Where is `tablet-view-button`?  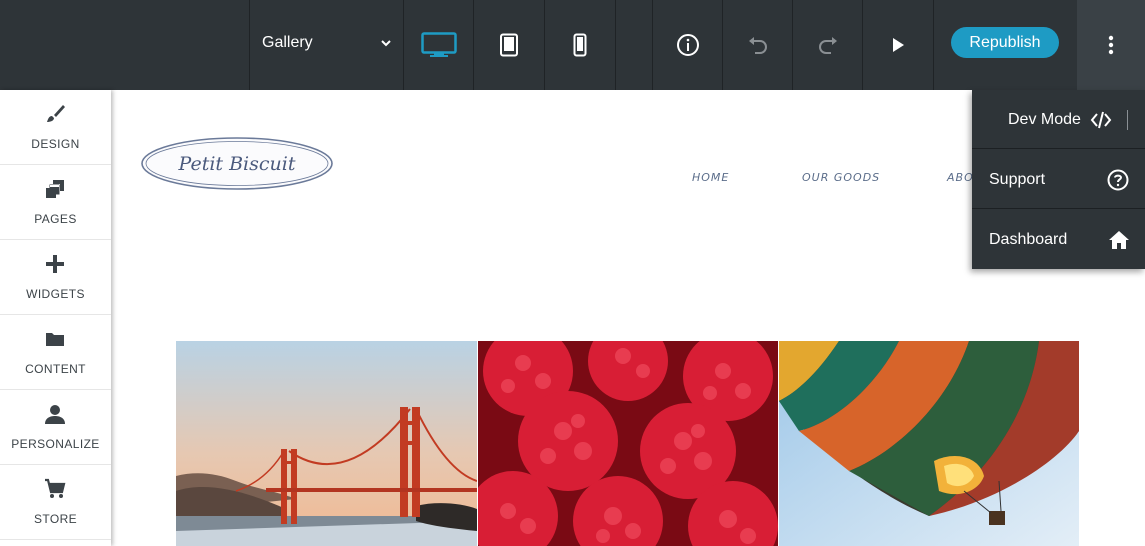
tablet-view-button is located at coordinates (509, 45).